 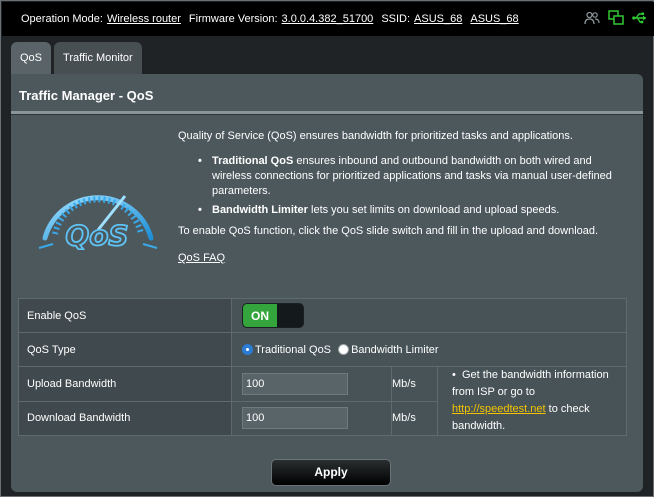 What do you see at coordinates (295, 383) in the screenshot?
I see `upload-bandwidth-input` at bounding box center [295, 383].